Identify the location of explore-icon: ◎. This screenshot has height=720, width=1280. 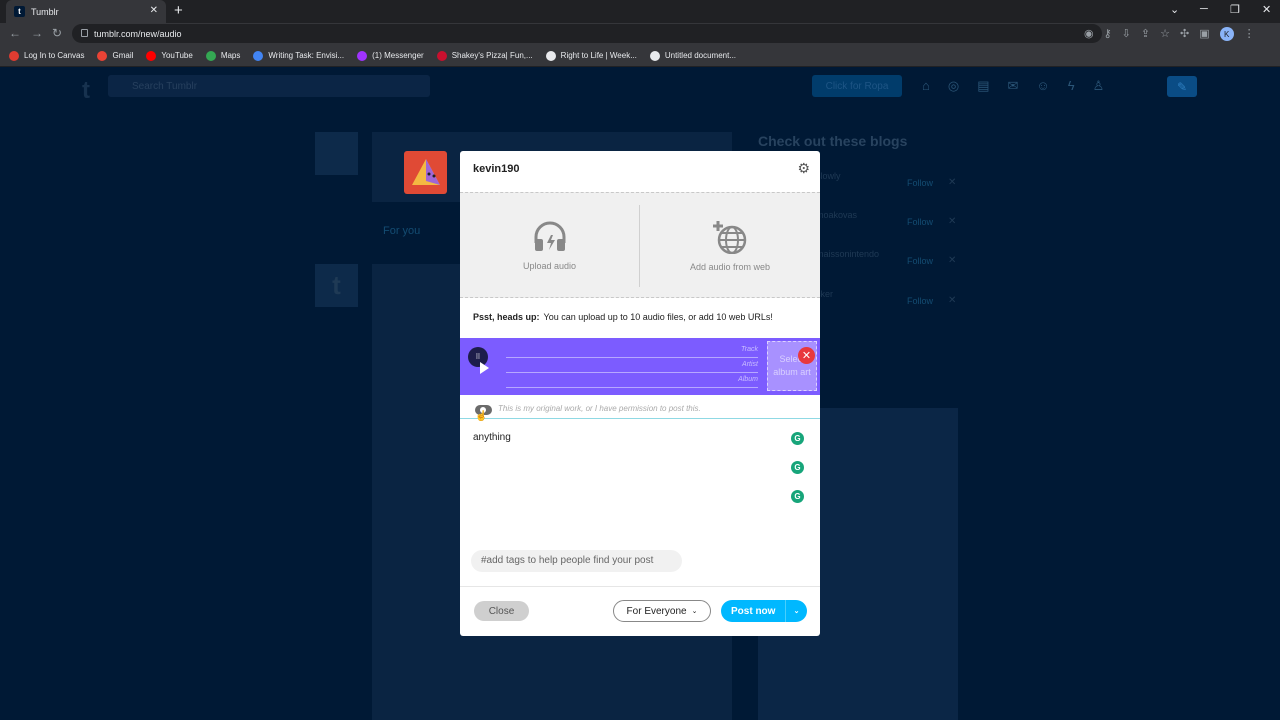
(953, 86).